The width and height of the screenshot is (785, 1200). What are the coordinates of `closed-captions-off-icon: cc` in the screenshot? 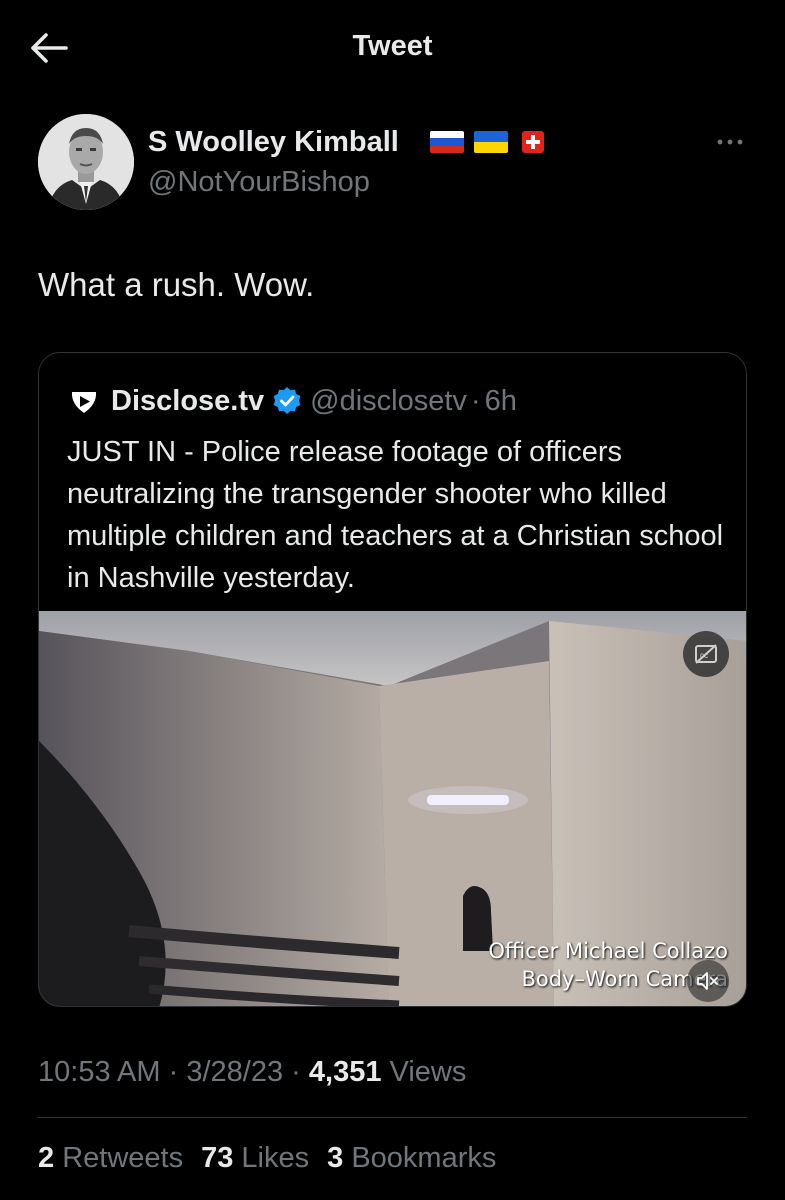 It's located at (706, 654).